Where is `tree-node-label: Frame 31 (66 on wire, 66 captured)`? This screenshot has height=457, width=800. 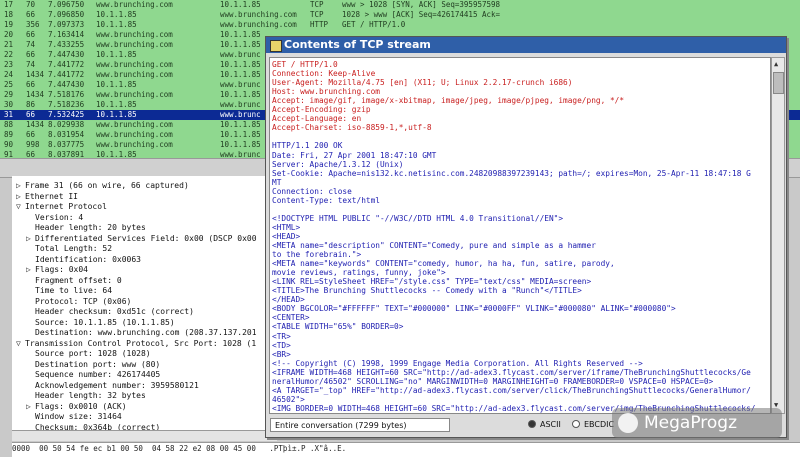 tree-node-label: Frame 31 (66 on wire, 66 captured) is located at coordinates (107, 185).